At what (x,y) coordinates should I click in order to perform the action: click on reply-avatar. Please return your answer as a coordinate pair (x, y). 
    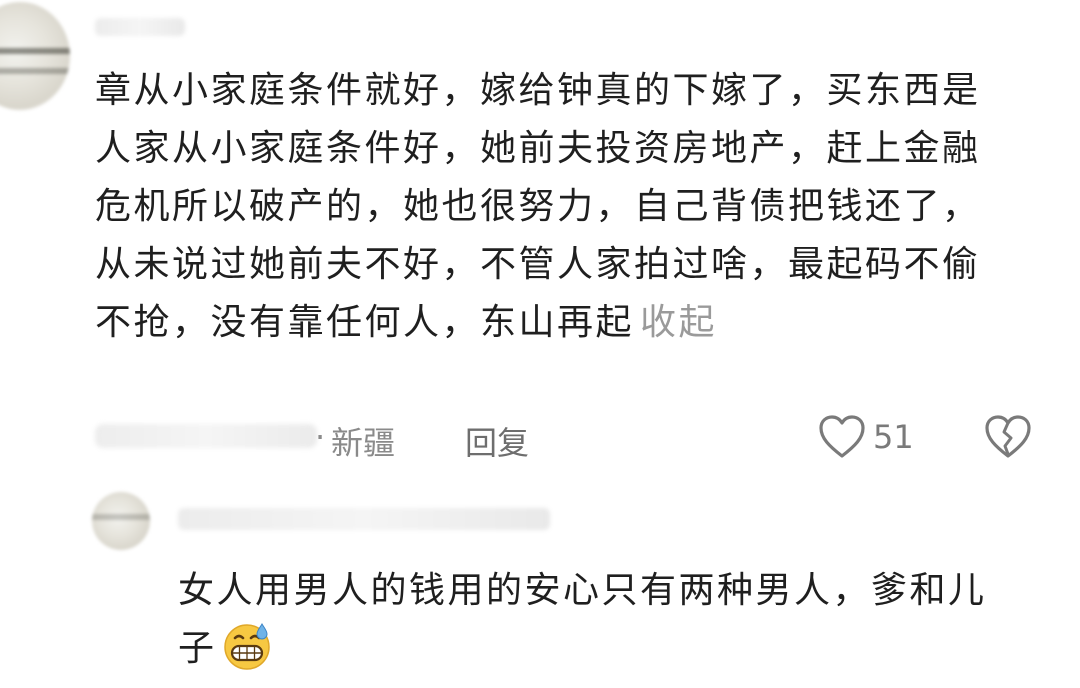
    Looking at the image, I should click on (121, 521).